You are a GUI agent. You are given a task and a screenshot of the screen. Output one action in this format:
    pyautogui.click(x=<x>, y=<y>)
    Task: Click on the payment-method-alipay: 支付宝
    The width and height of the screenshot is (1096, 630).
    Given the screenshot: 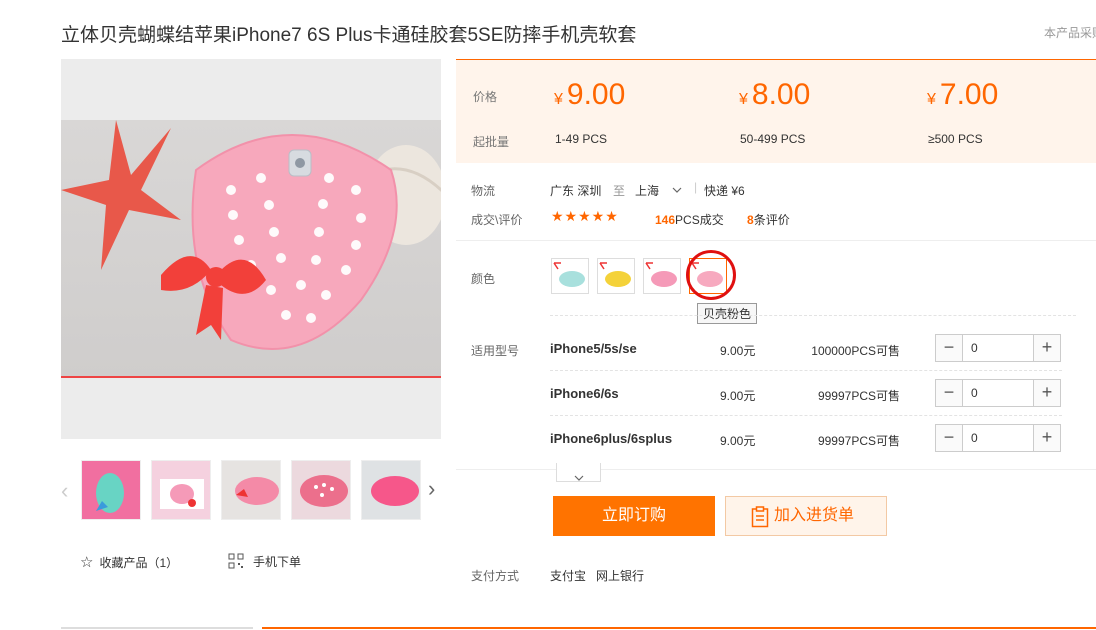 What is the action you would take?
    pyautogui.click(x=568, y=576)
    